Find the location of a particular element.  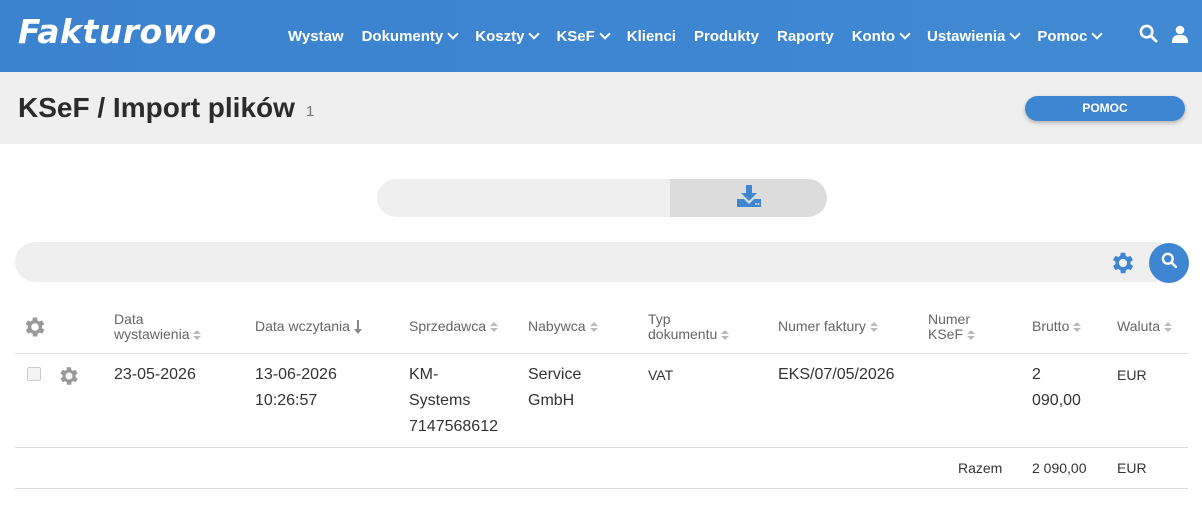

header-doc-type: Typ dokumentu is located at coordinates (689, 326).